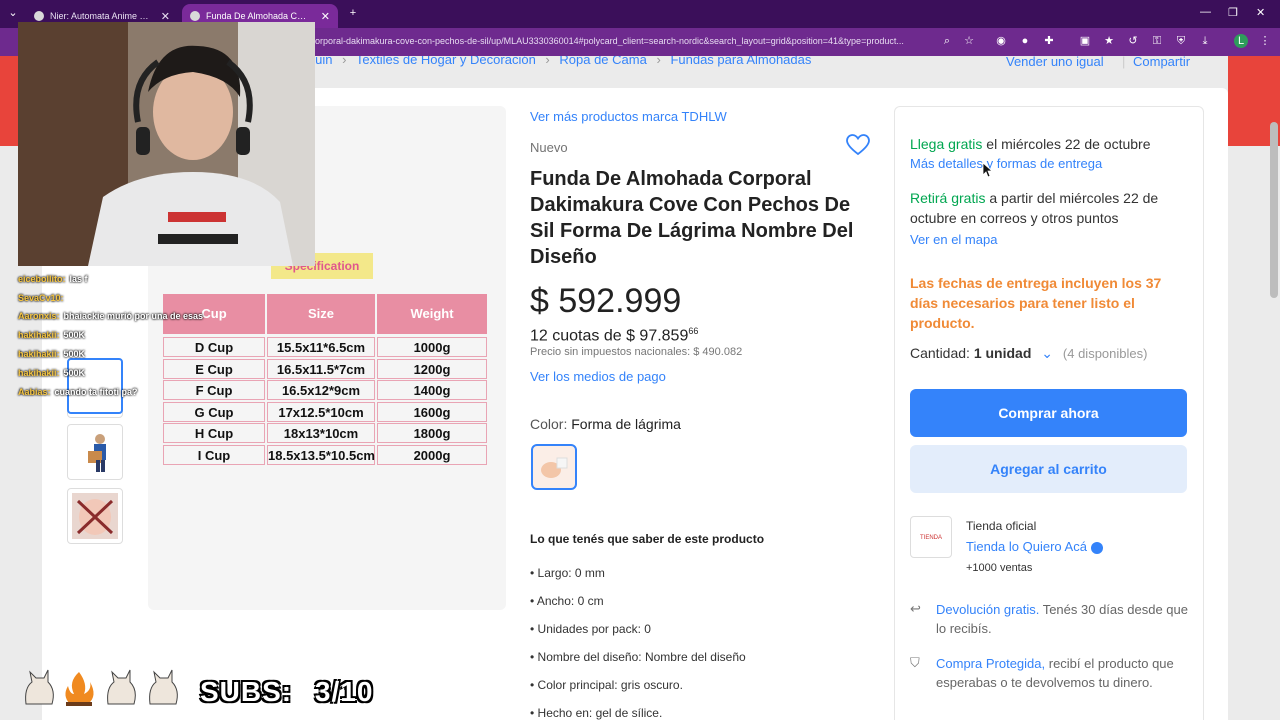 This screenshot has height=720, width=1280. I want to click on zoom-icon: ⌕, so click(947, 41).